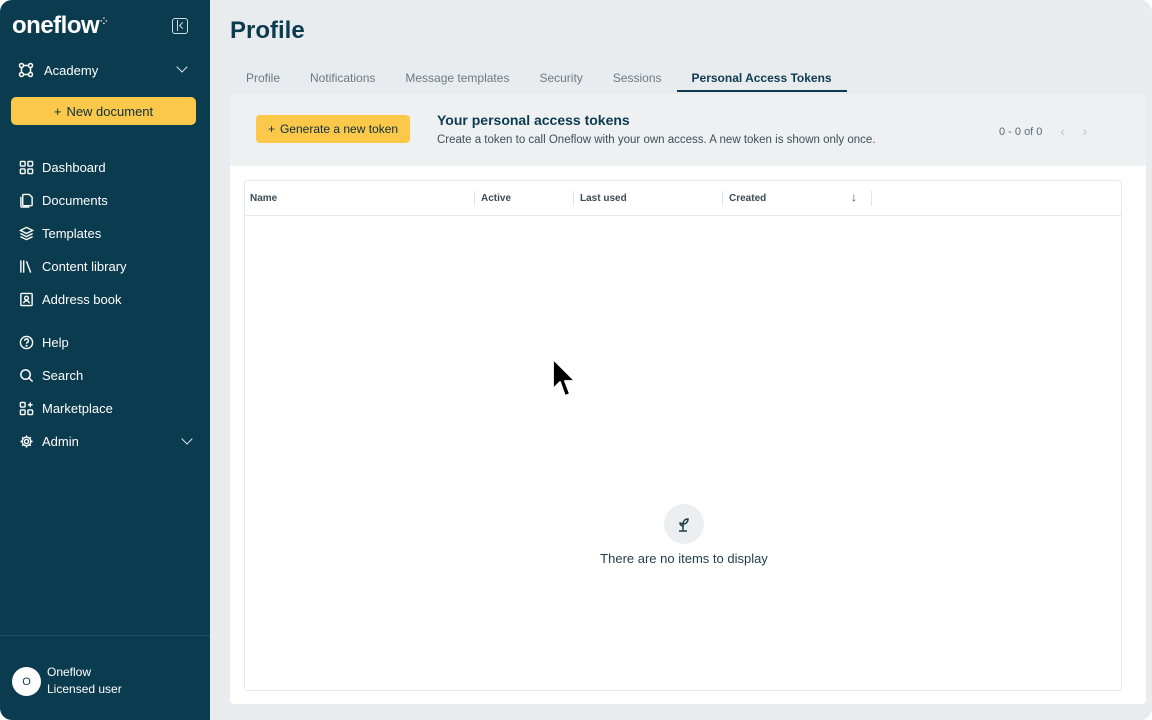  What do you see at coordinates (180, 26) in the screenshot?
I see `collapse-sidebar-icon` at bounding box center [180, 26].